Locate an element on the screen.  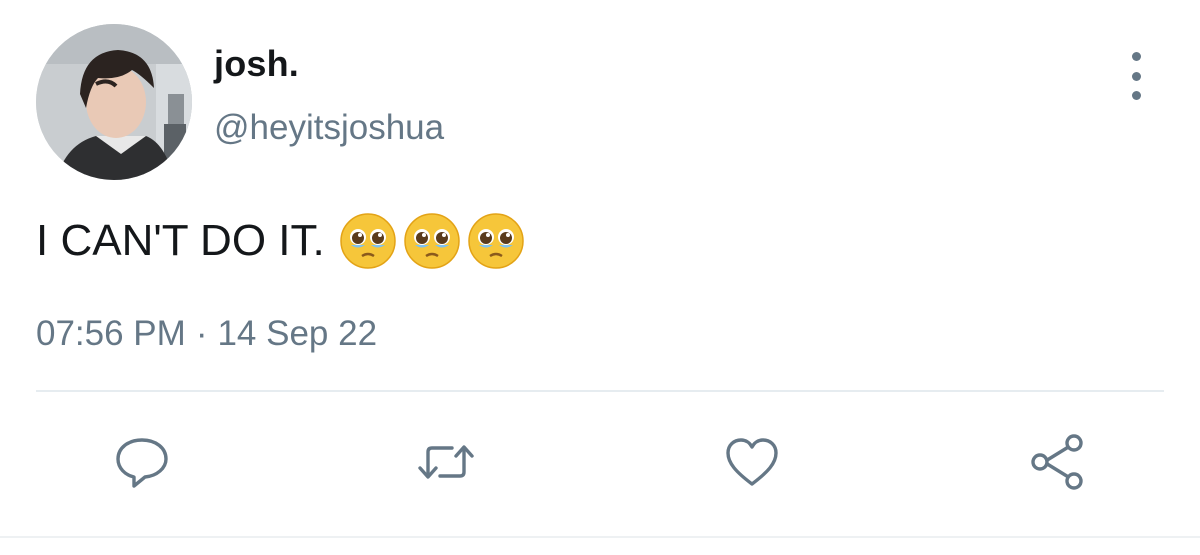
share-icon is located at coordinates (1057, 462).